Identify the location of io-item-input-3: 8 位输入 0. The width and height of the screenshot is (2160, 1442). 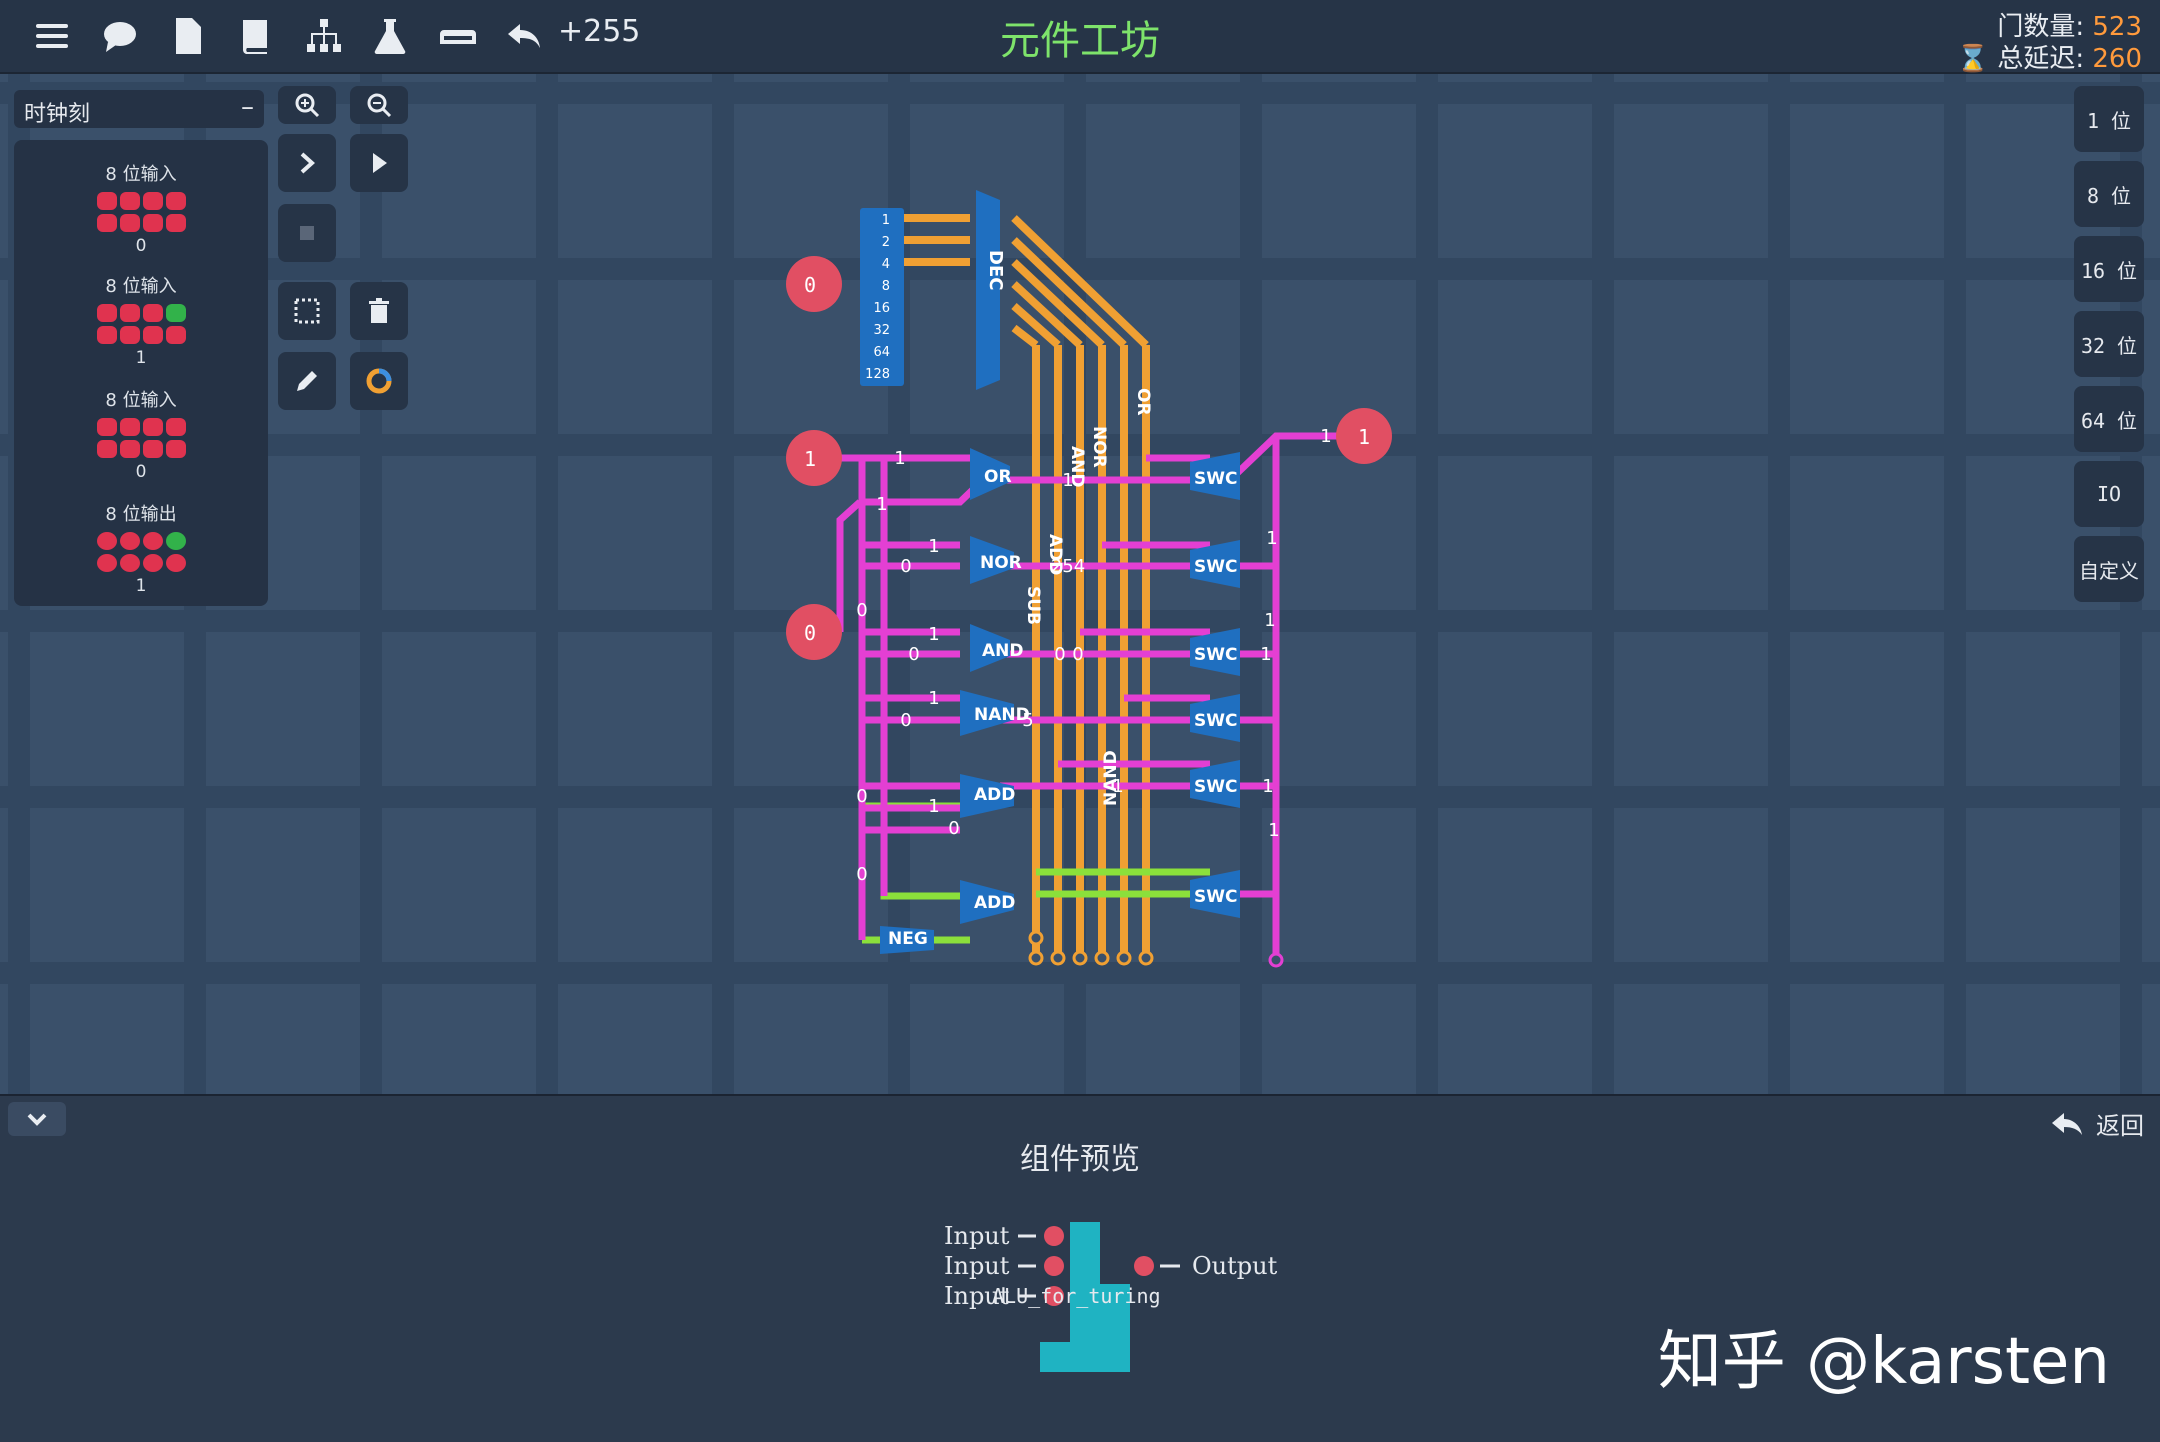
(141, 434).